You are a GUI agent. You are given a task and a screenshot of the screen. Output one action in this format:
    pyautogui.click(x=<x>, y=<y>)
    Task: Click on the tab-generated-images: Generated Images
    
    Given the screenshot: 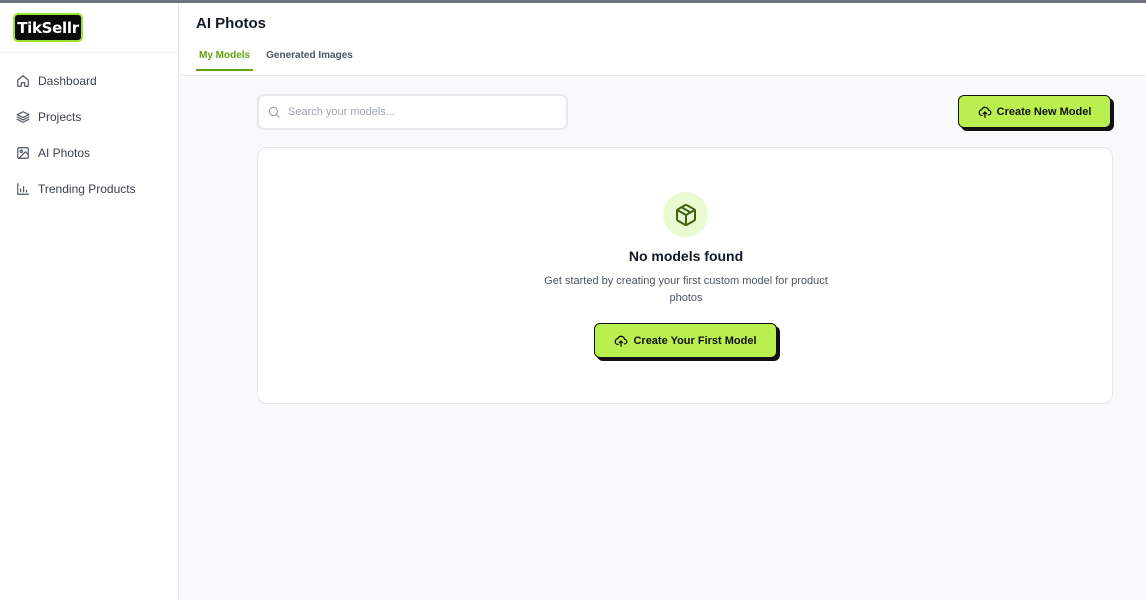 What is the action you would take?
    pyautogui.click(x=309, y=58)
    